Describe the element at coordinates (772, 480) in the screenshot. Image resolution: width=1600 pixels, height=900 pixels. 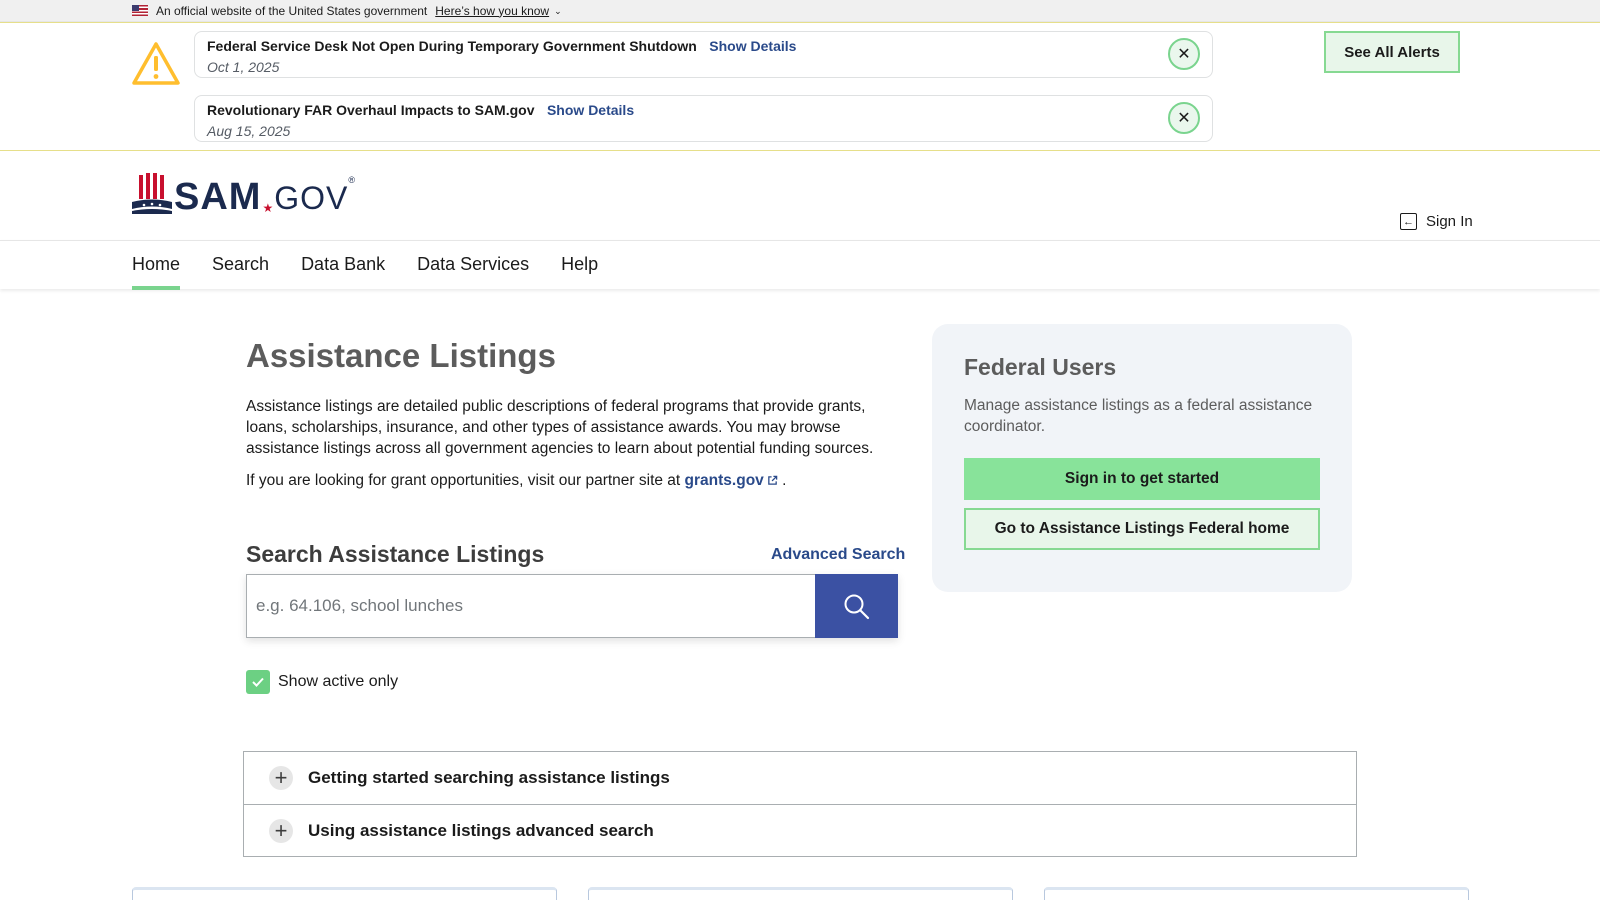
I see `external-link-icon` at that location.